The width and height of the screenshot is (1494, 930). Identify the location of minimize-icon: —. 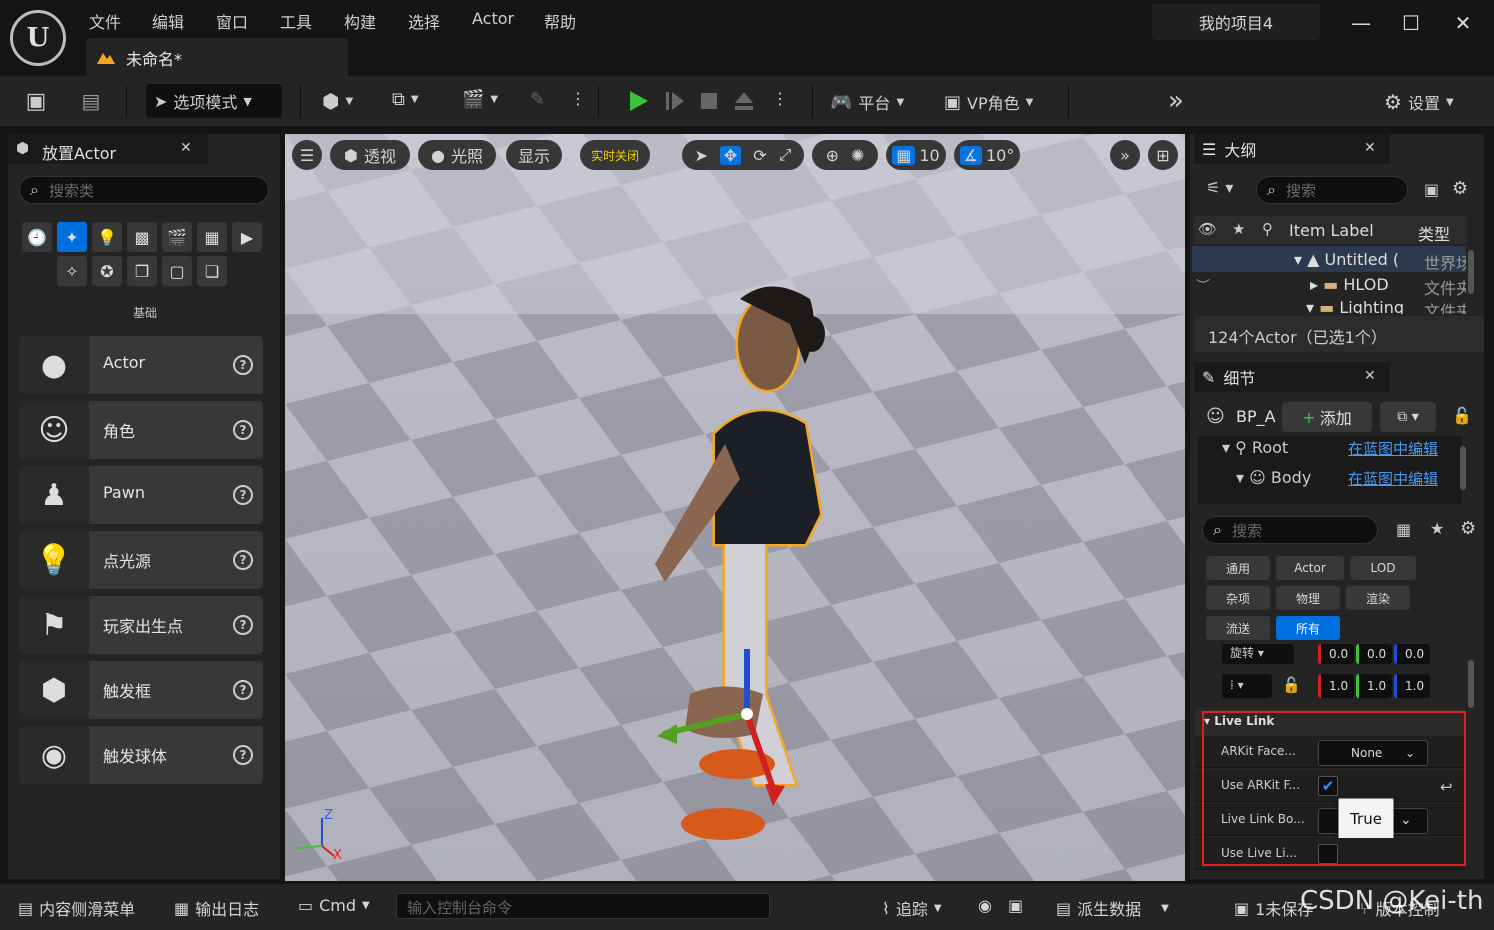
(1361, 23).